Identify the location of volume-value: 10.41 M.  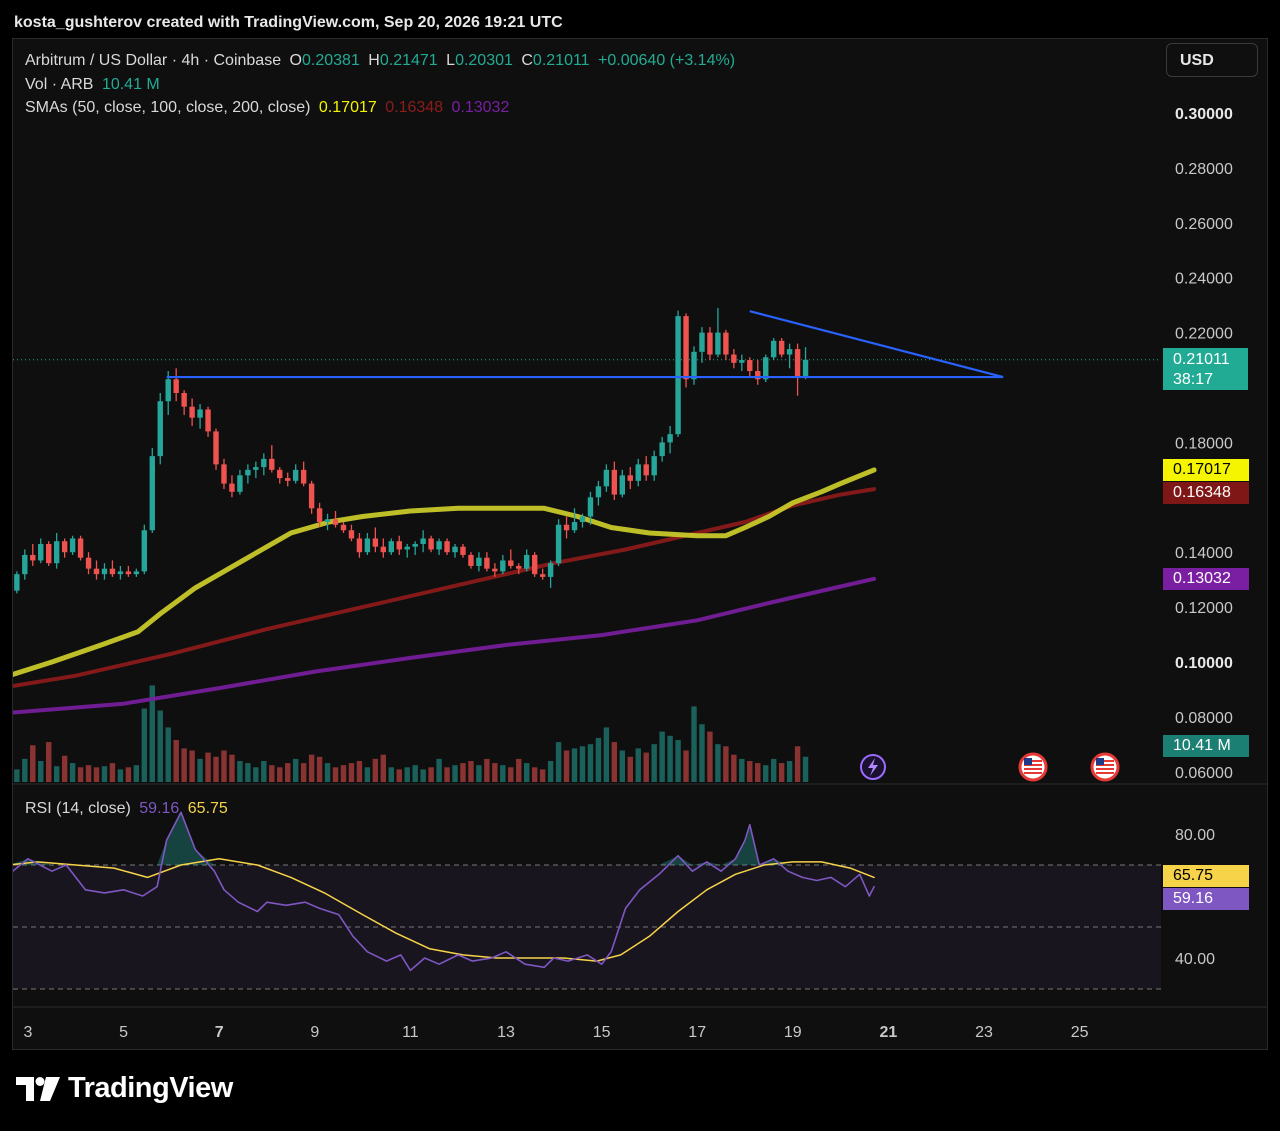
(130, 84).